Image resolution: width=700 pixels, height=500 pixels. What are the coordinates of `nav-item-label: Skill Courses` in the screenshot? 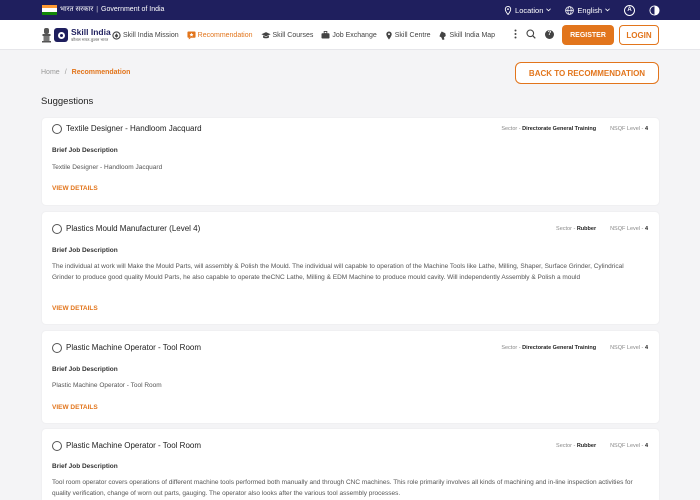 It's located at (293, 35).